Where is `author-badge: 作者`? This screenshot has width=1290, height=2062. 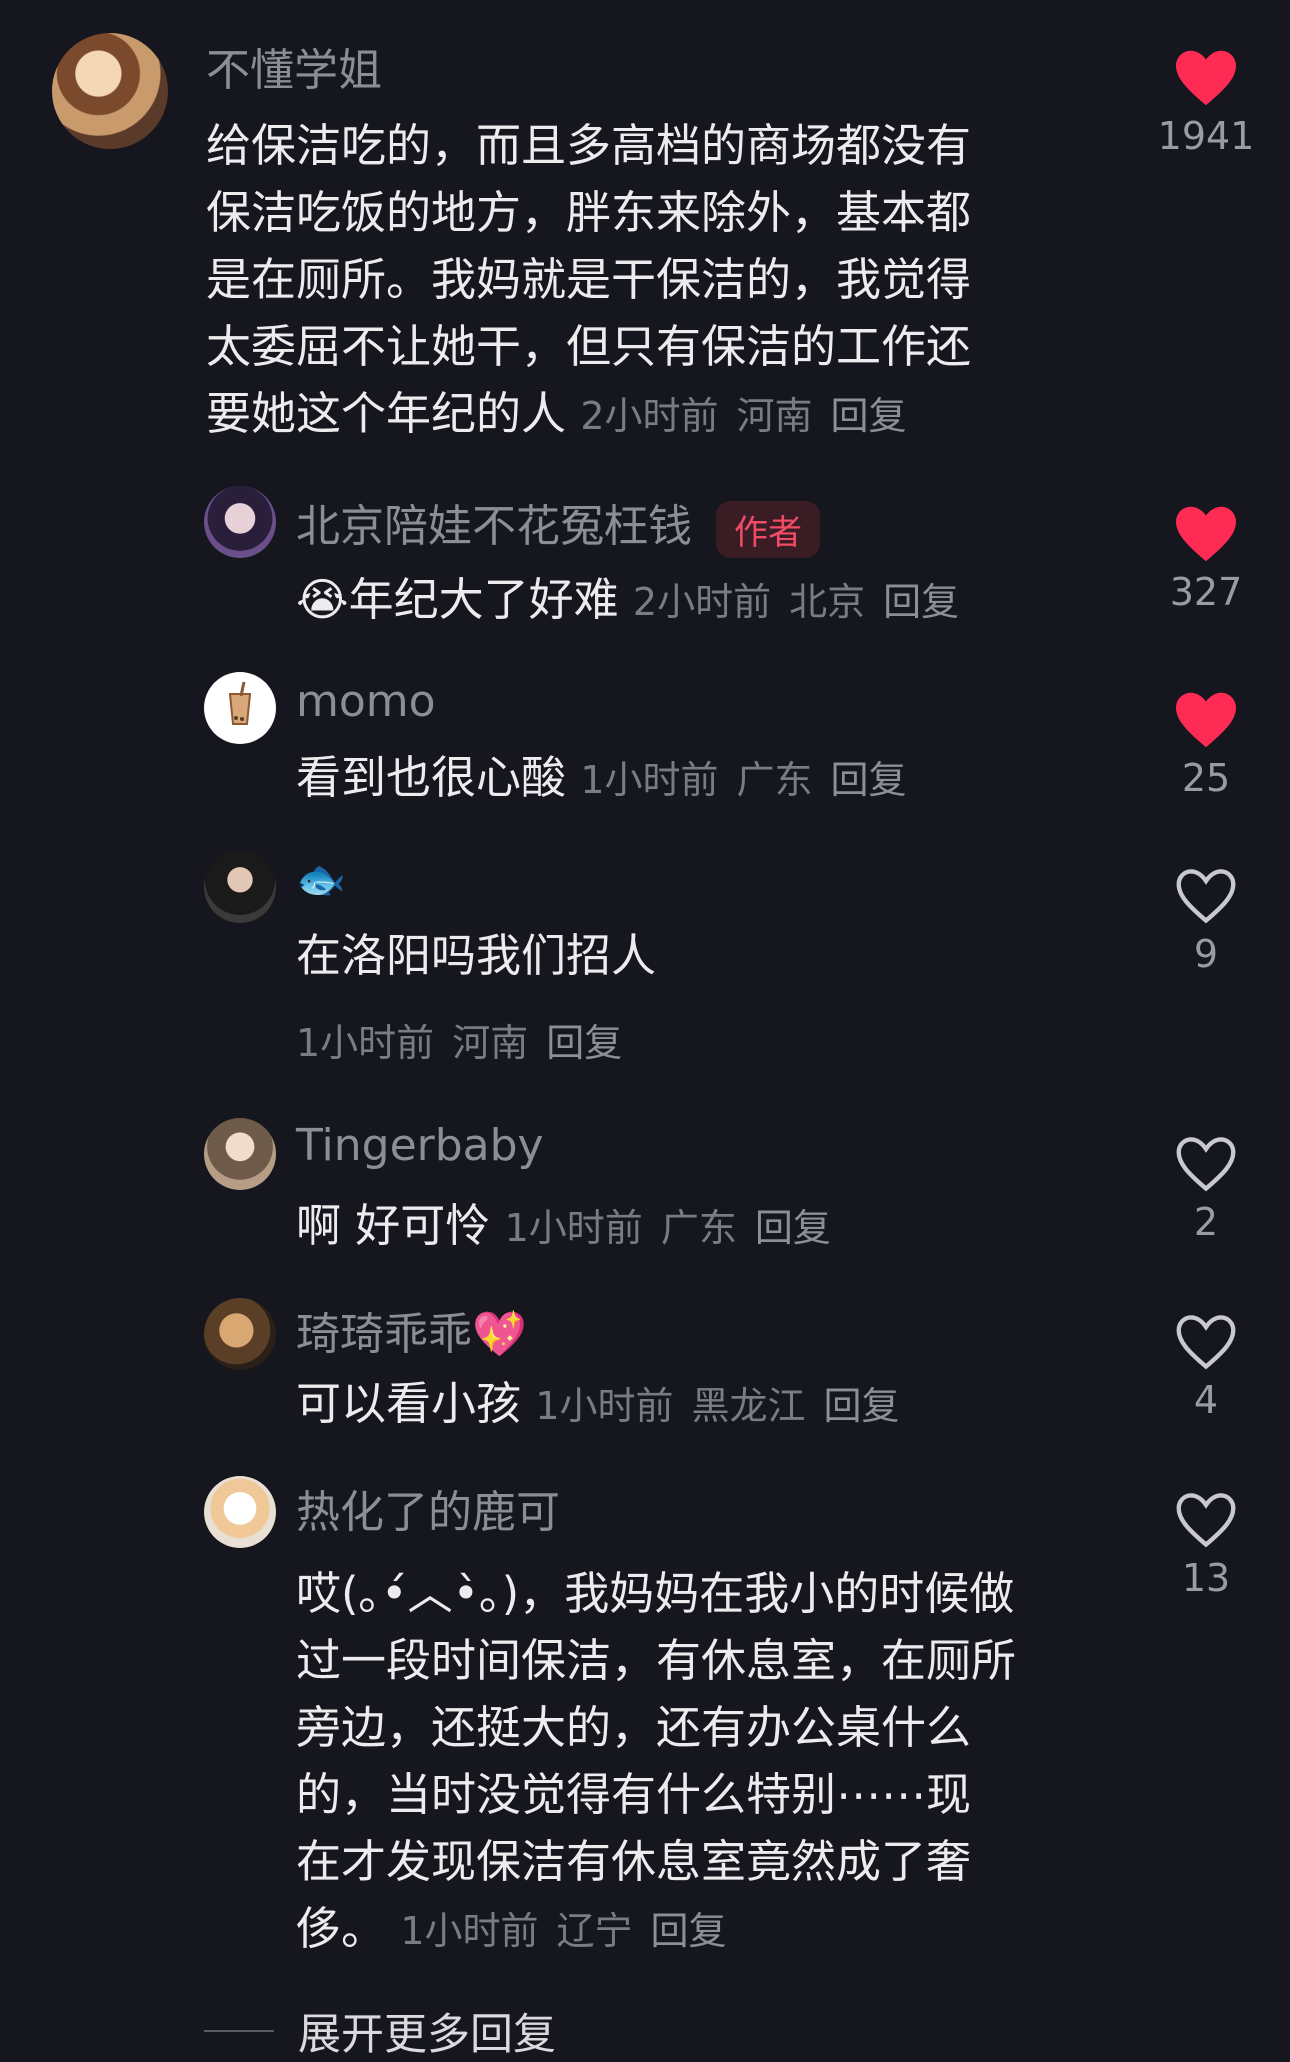 author-badge: 作者 is located at coordinates (768, 529).